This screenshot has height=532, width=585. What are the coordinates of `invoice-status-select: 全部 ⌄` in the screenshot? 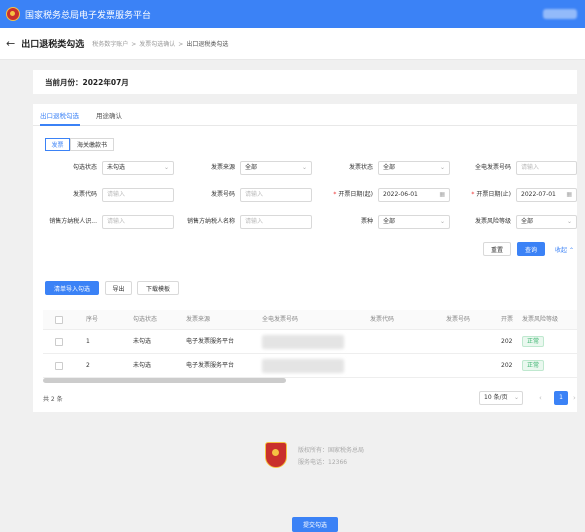 It's located at (414, 168).